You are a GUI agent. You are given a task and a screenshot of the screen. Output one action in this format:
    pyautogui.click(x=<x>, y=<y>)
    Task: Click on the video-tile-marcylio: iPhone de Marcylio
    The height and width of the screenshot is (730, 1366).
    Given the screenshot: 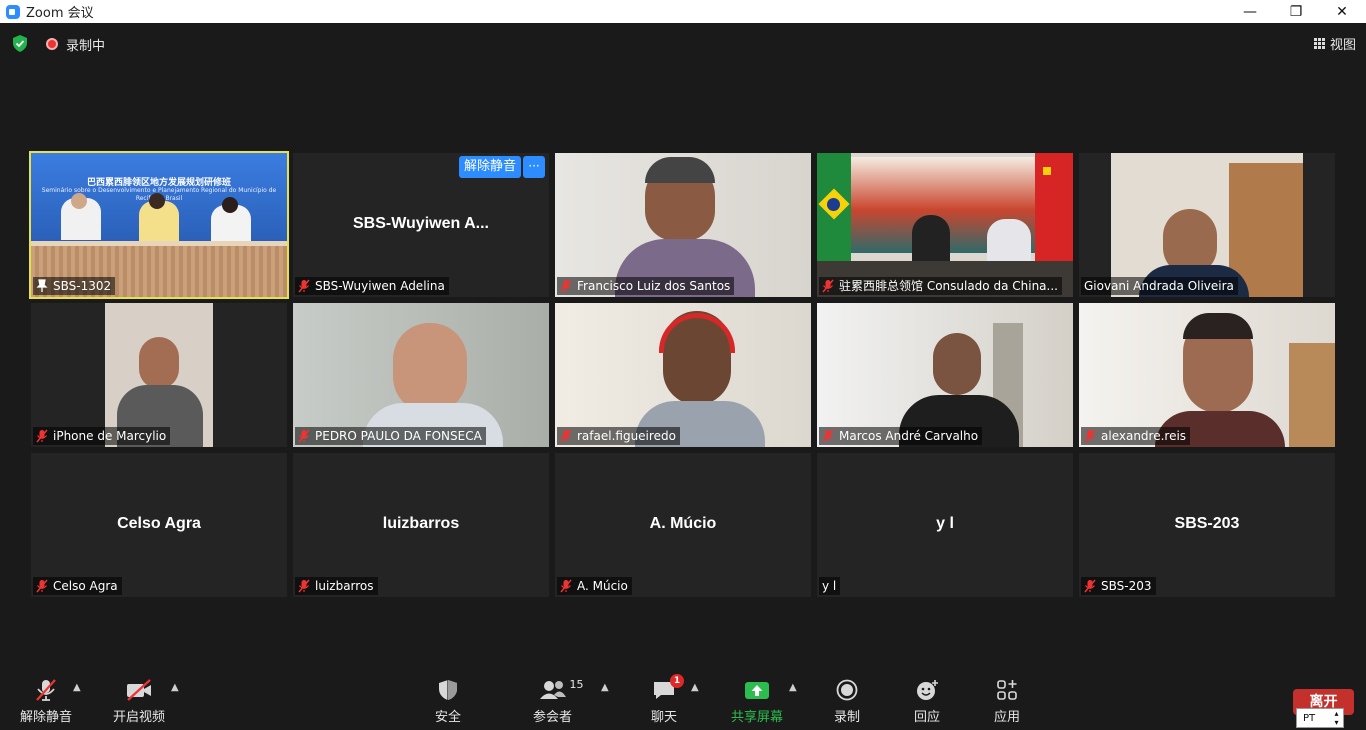 What is the action you would take?
    pyautogui.click(x=159, y=375)
    